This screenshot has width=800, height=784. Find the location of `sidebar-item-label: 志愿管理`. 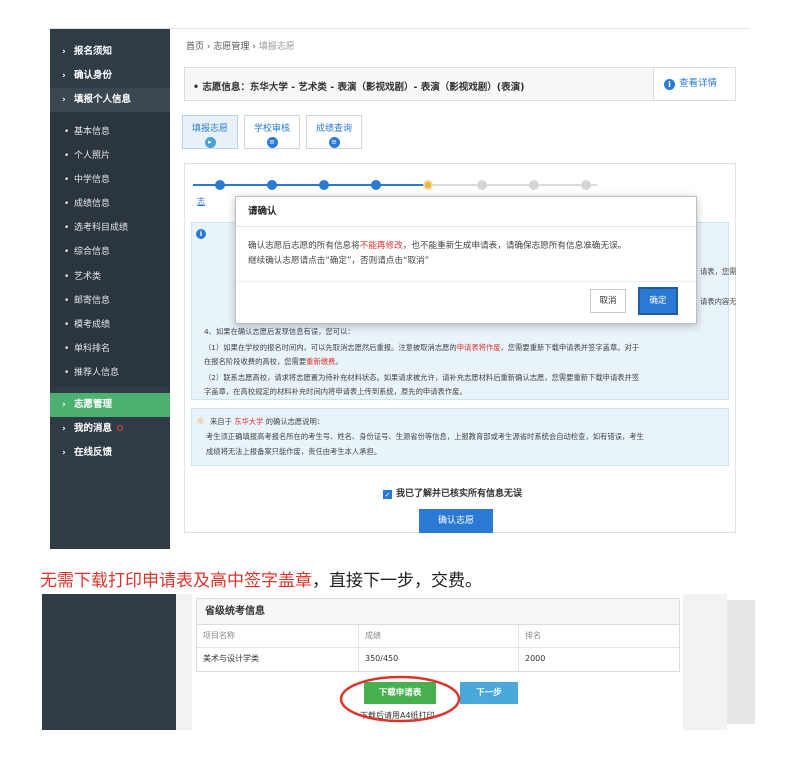

sidebar-item-label: 志愿管理 is located at coordinates (93, 405).